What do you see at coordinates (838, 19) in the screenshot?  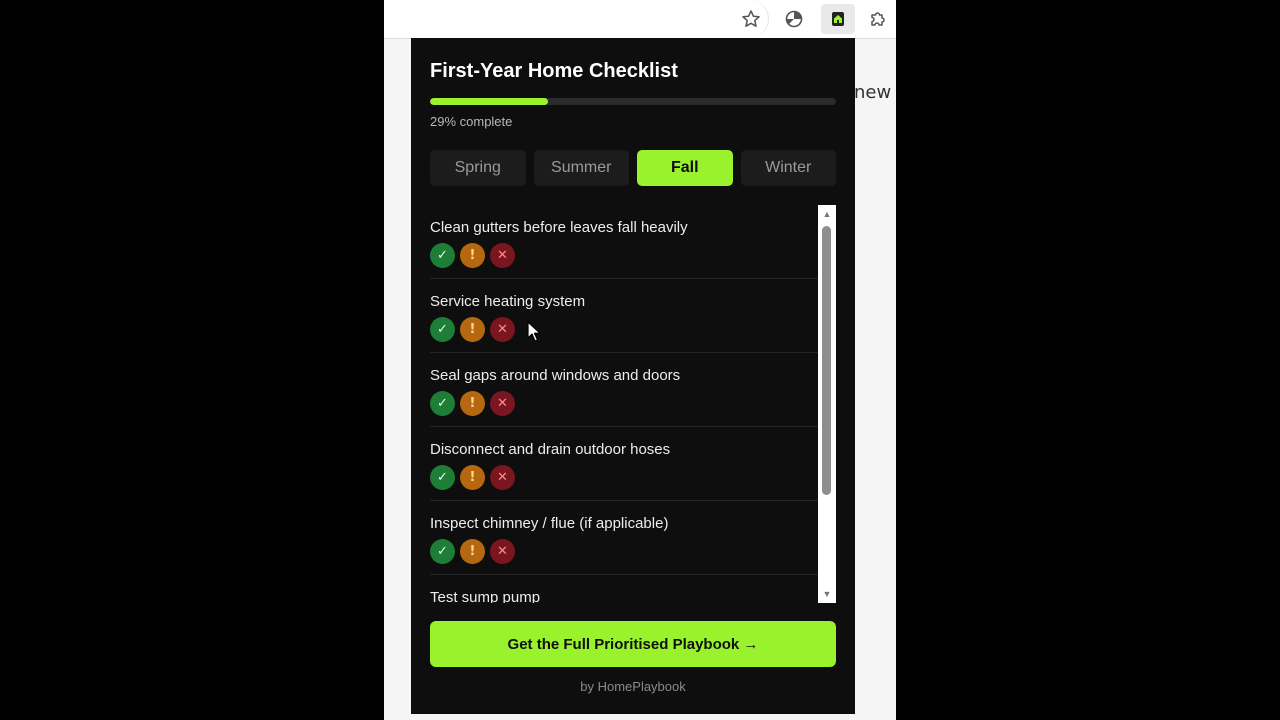 I see `homeplaybook-extension-icon` at bounding box center [838, 19].